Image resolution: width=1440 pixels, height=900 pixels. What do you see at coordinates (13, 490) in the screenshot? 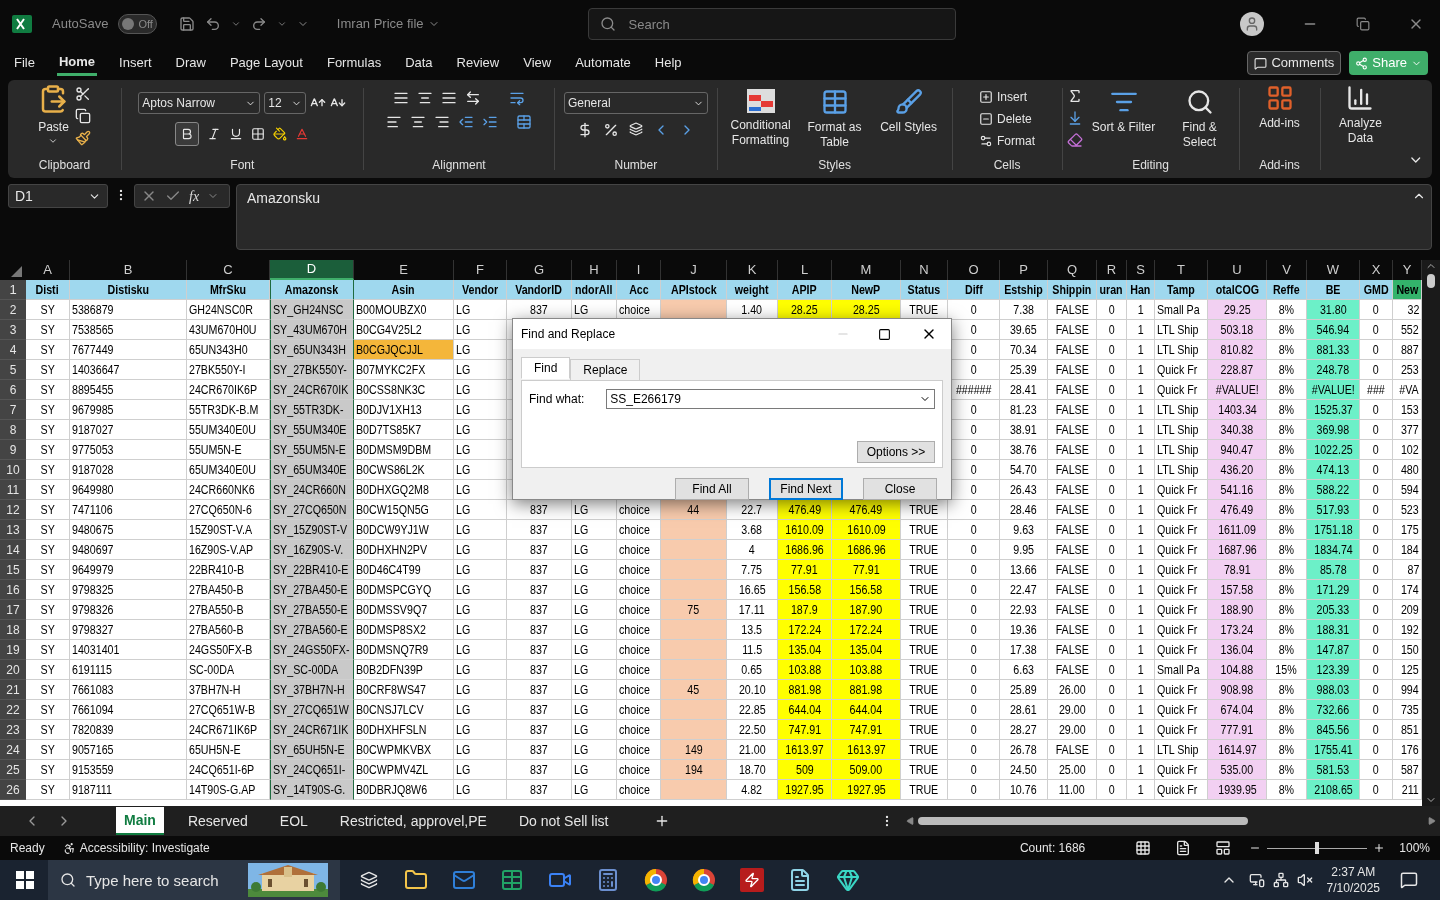
I see `row-header: 11` at bounding box center [13, 490].